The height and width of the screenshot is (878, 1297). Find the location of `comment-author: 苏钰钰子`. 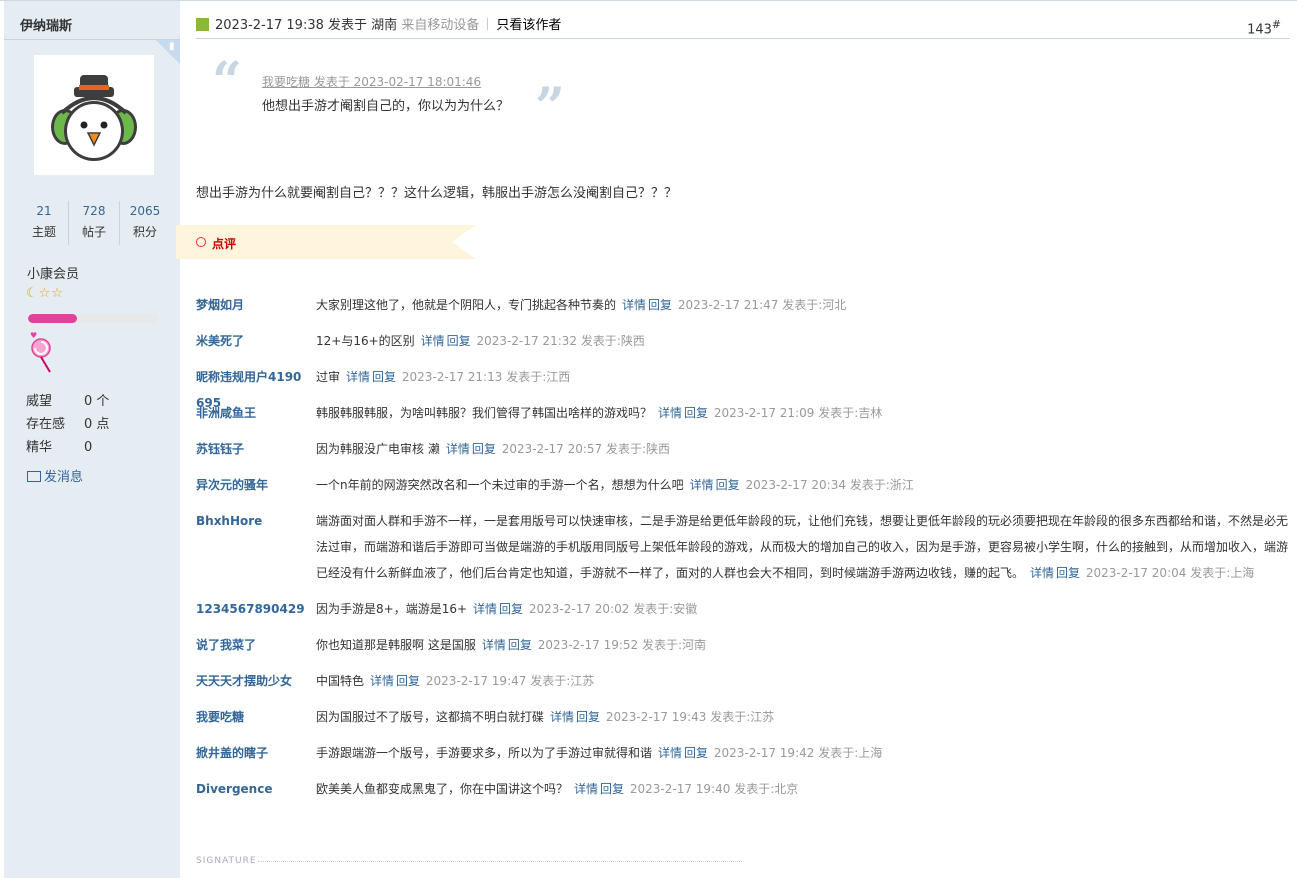

comment-author: 苏钰钰子 is located at coordinates (251, 449).